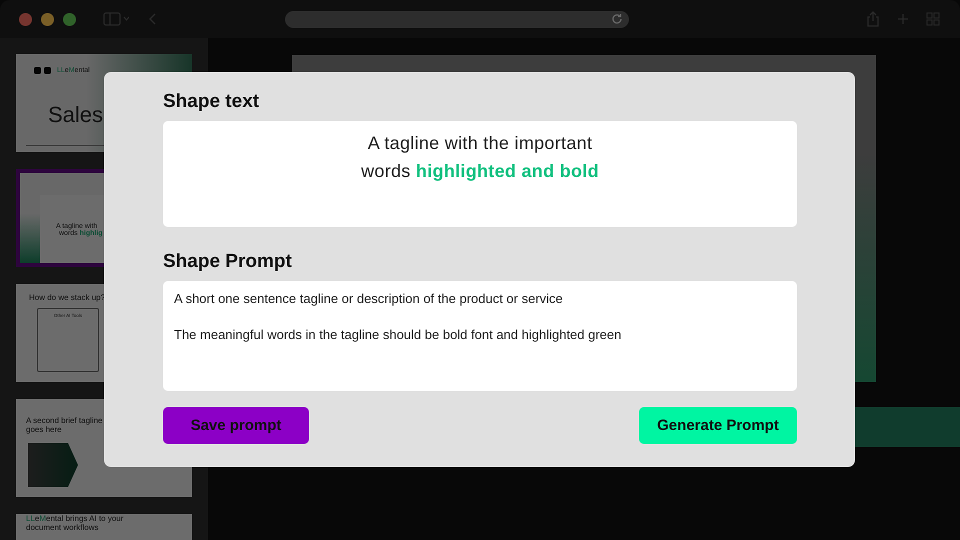  Describe the element at coordinates (65, 426) in the screenshot. I see `slide-title: A second brief tagline goes here` at that location.